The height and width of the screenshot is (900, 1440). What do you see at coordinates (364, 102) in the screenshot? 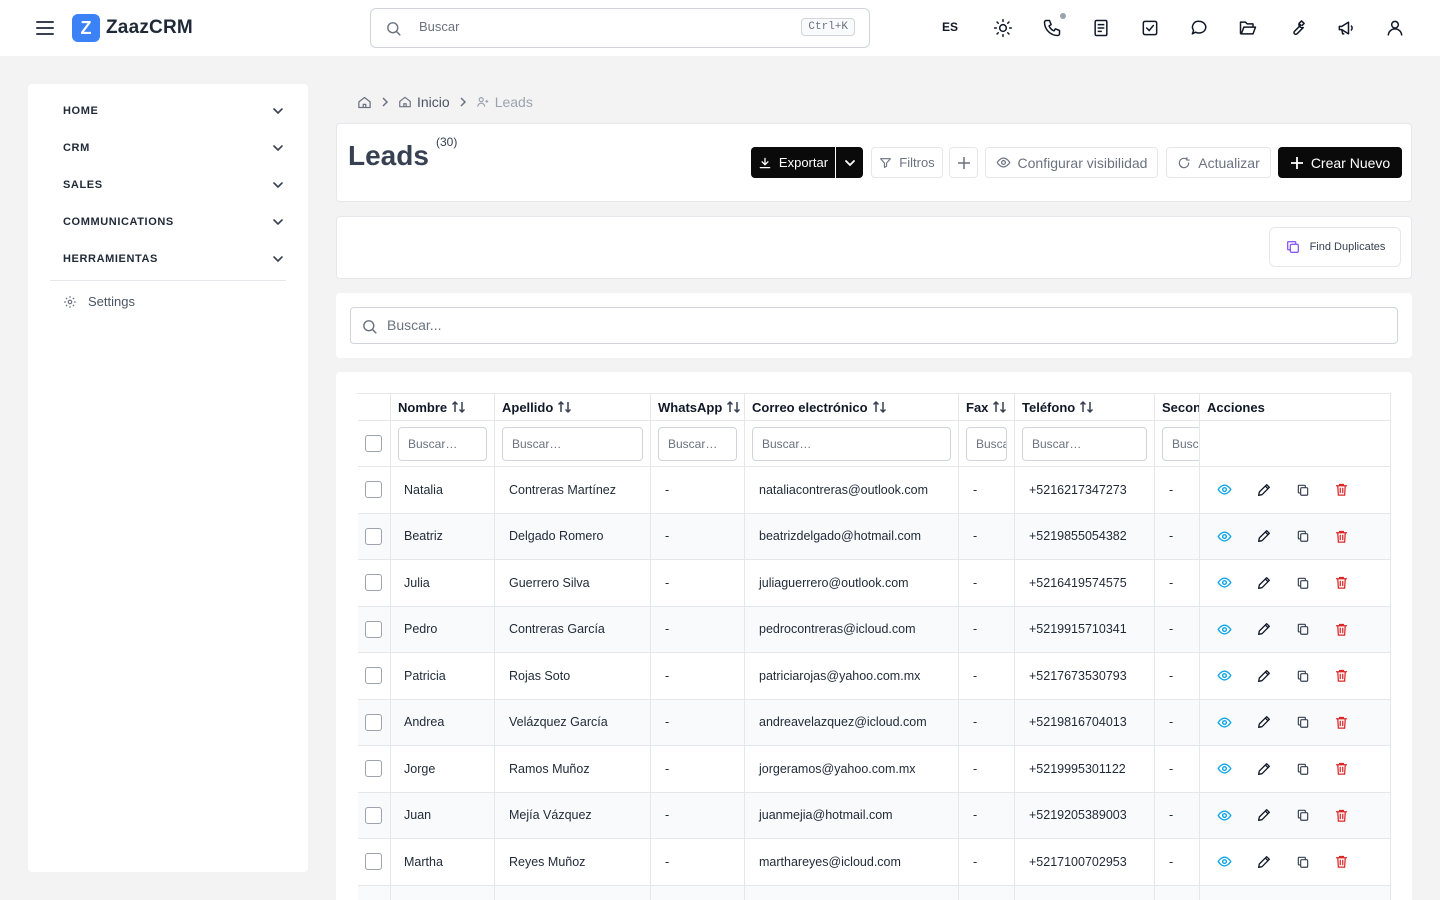
I see `home-icon` at bounding box center [364, 102].